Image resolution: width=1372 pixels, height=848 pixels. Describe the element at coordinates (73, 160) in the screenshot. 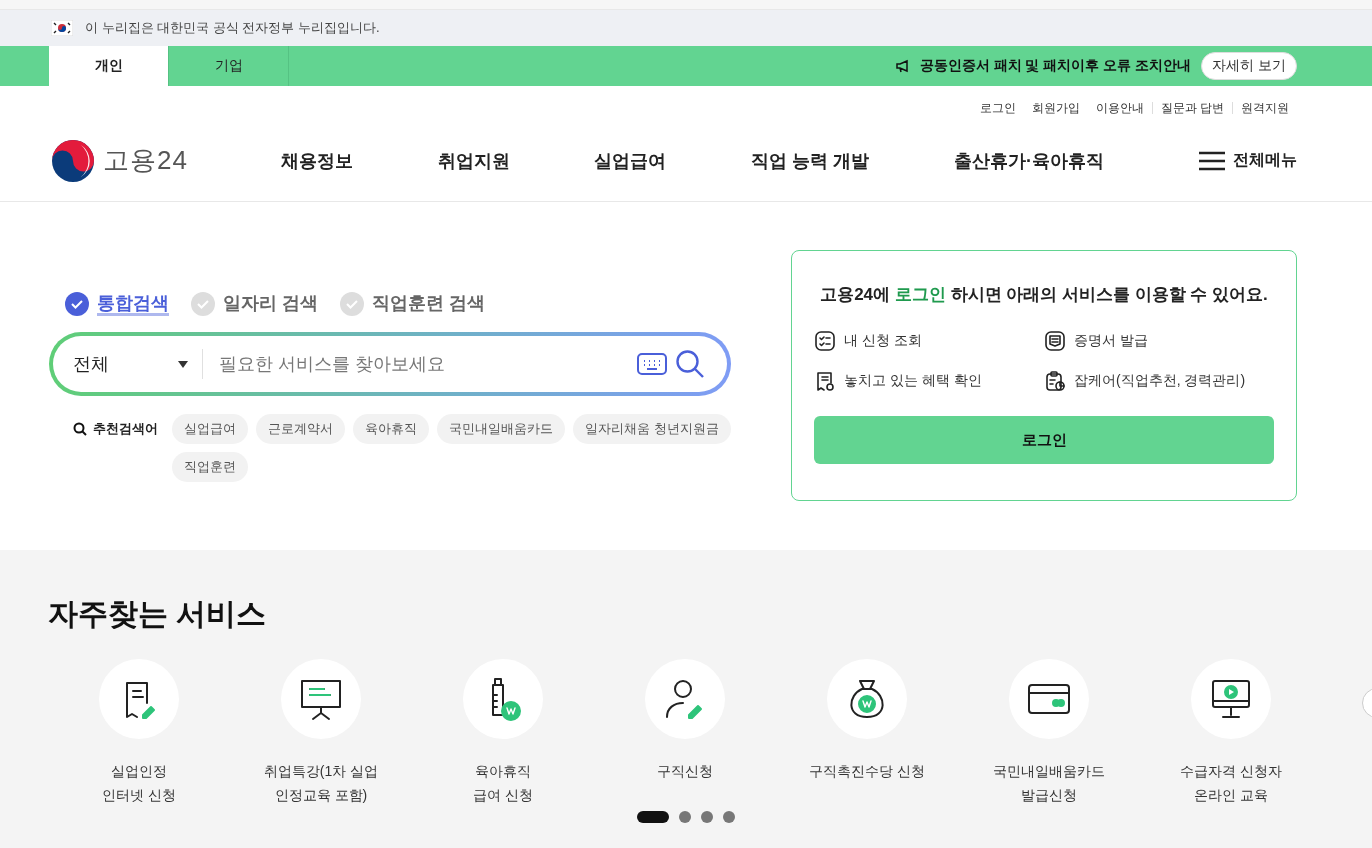

I see `taegeuk-logo-icon` at that location.